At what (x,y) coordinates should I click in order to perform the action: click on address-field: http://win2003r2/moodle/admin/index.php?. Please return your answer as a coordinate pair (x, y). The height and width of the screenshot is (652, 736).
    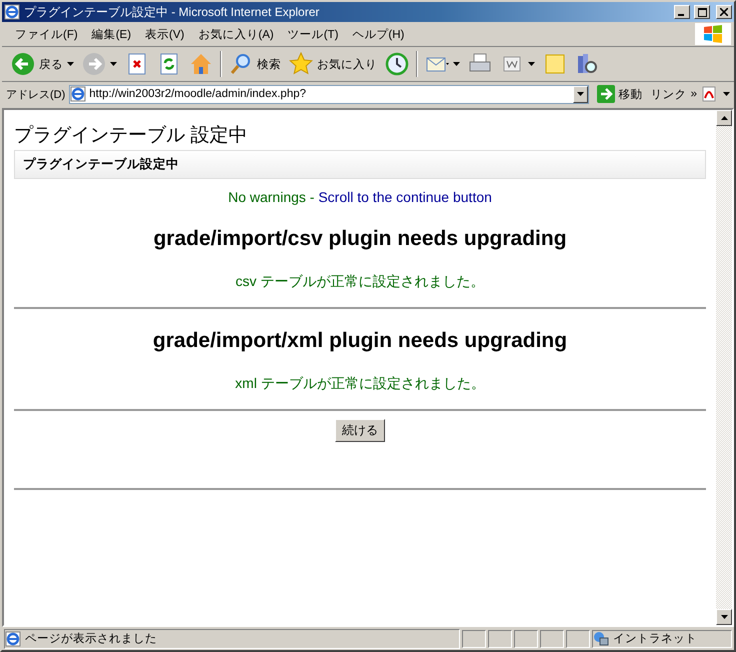
    Looking at the image, I should click on (329, 94).